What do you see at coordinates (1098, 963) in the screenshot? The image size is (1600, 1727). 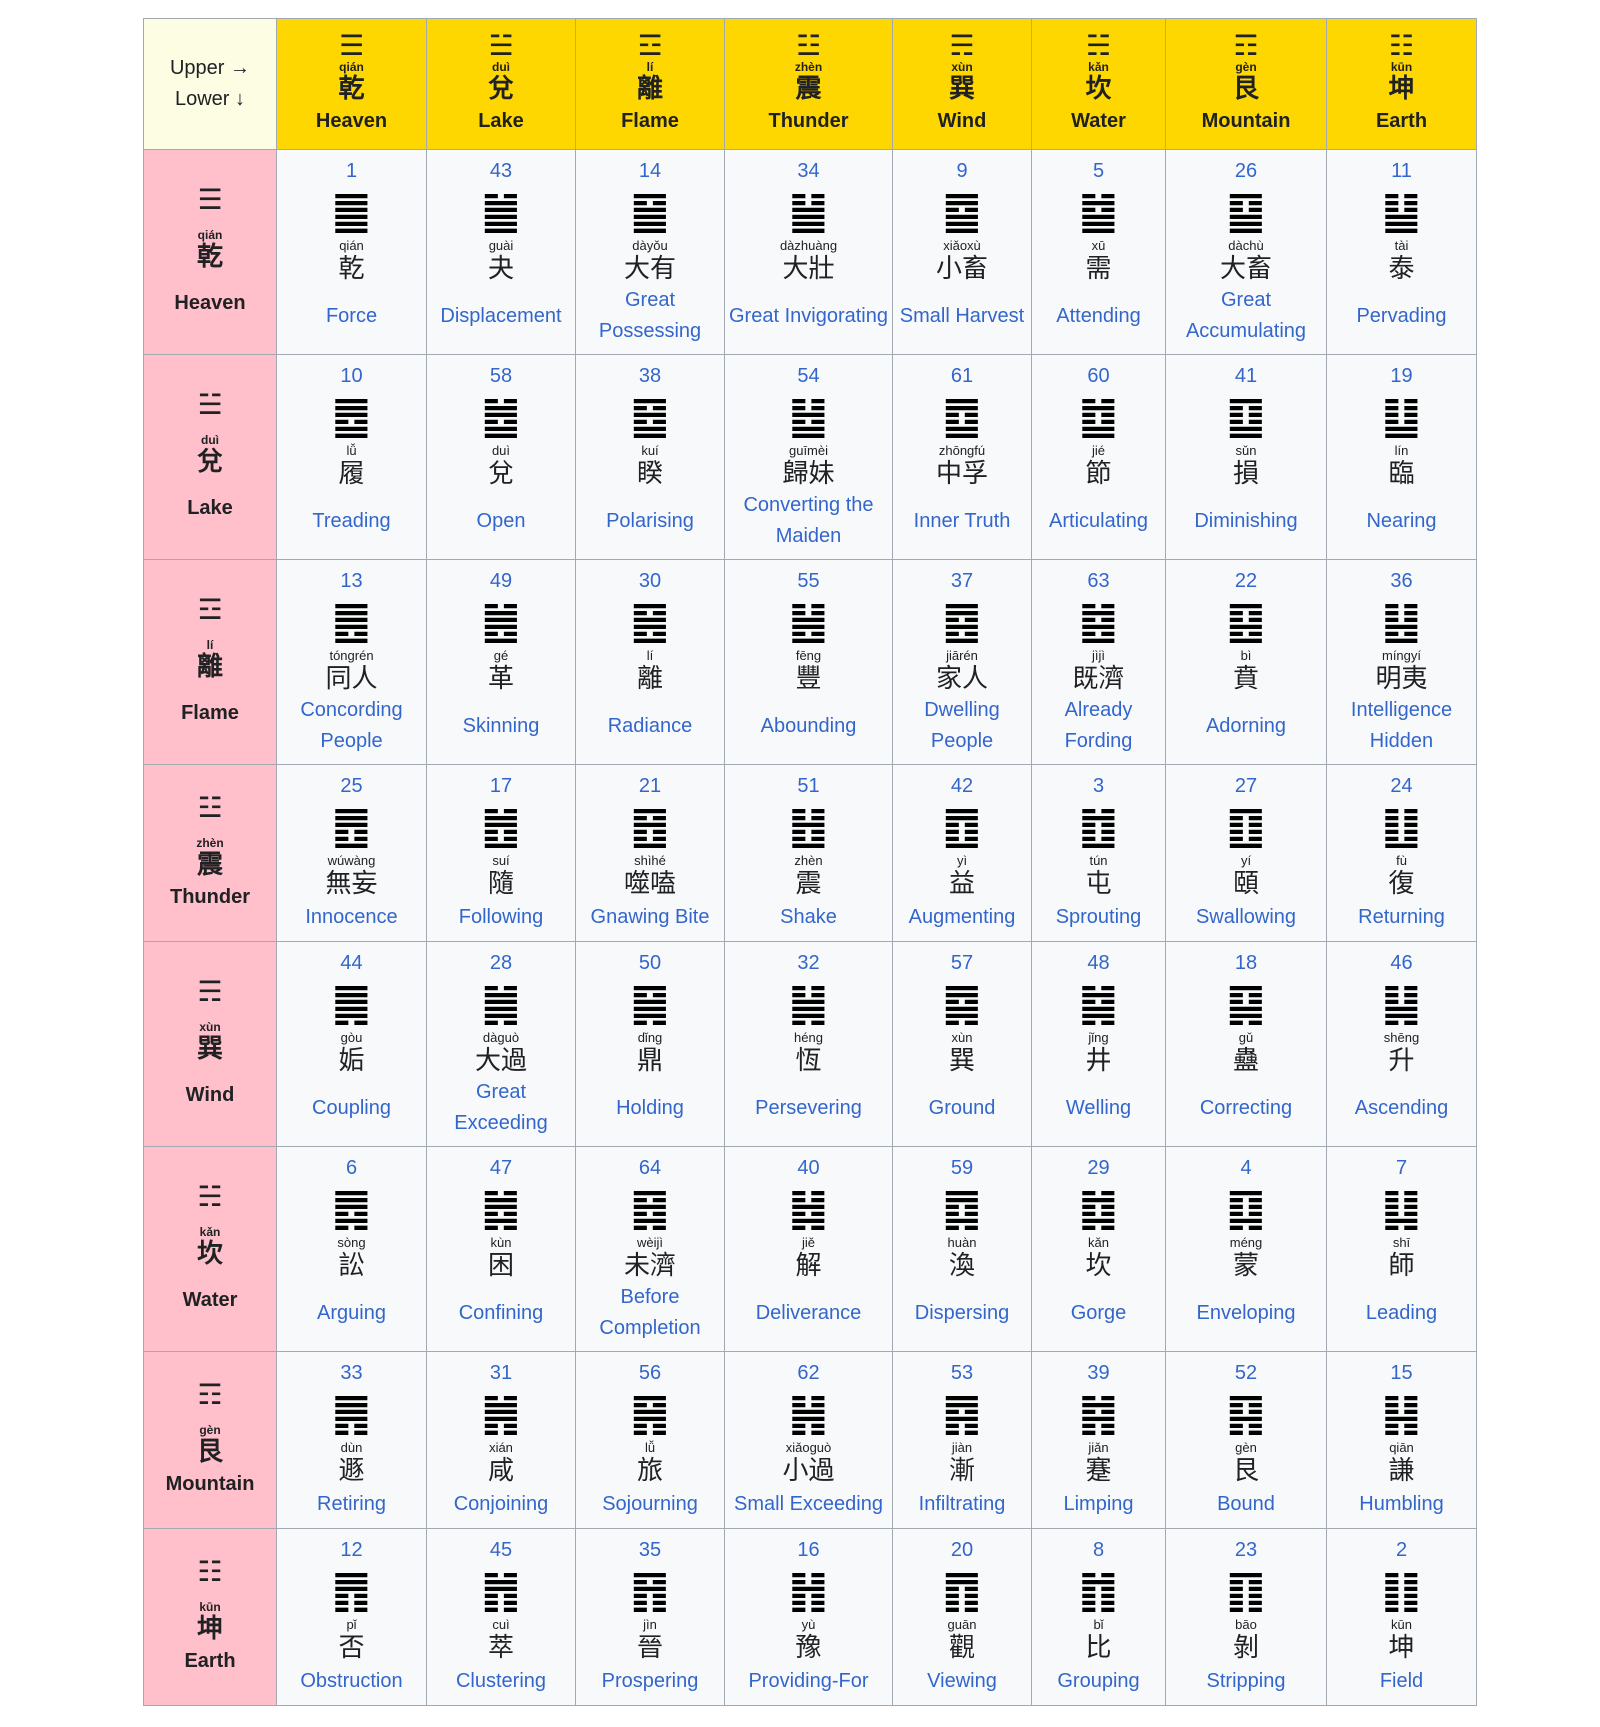 I see `hexagram-number-link: 48` at bounding box center [1098, 963].